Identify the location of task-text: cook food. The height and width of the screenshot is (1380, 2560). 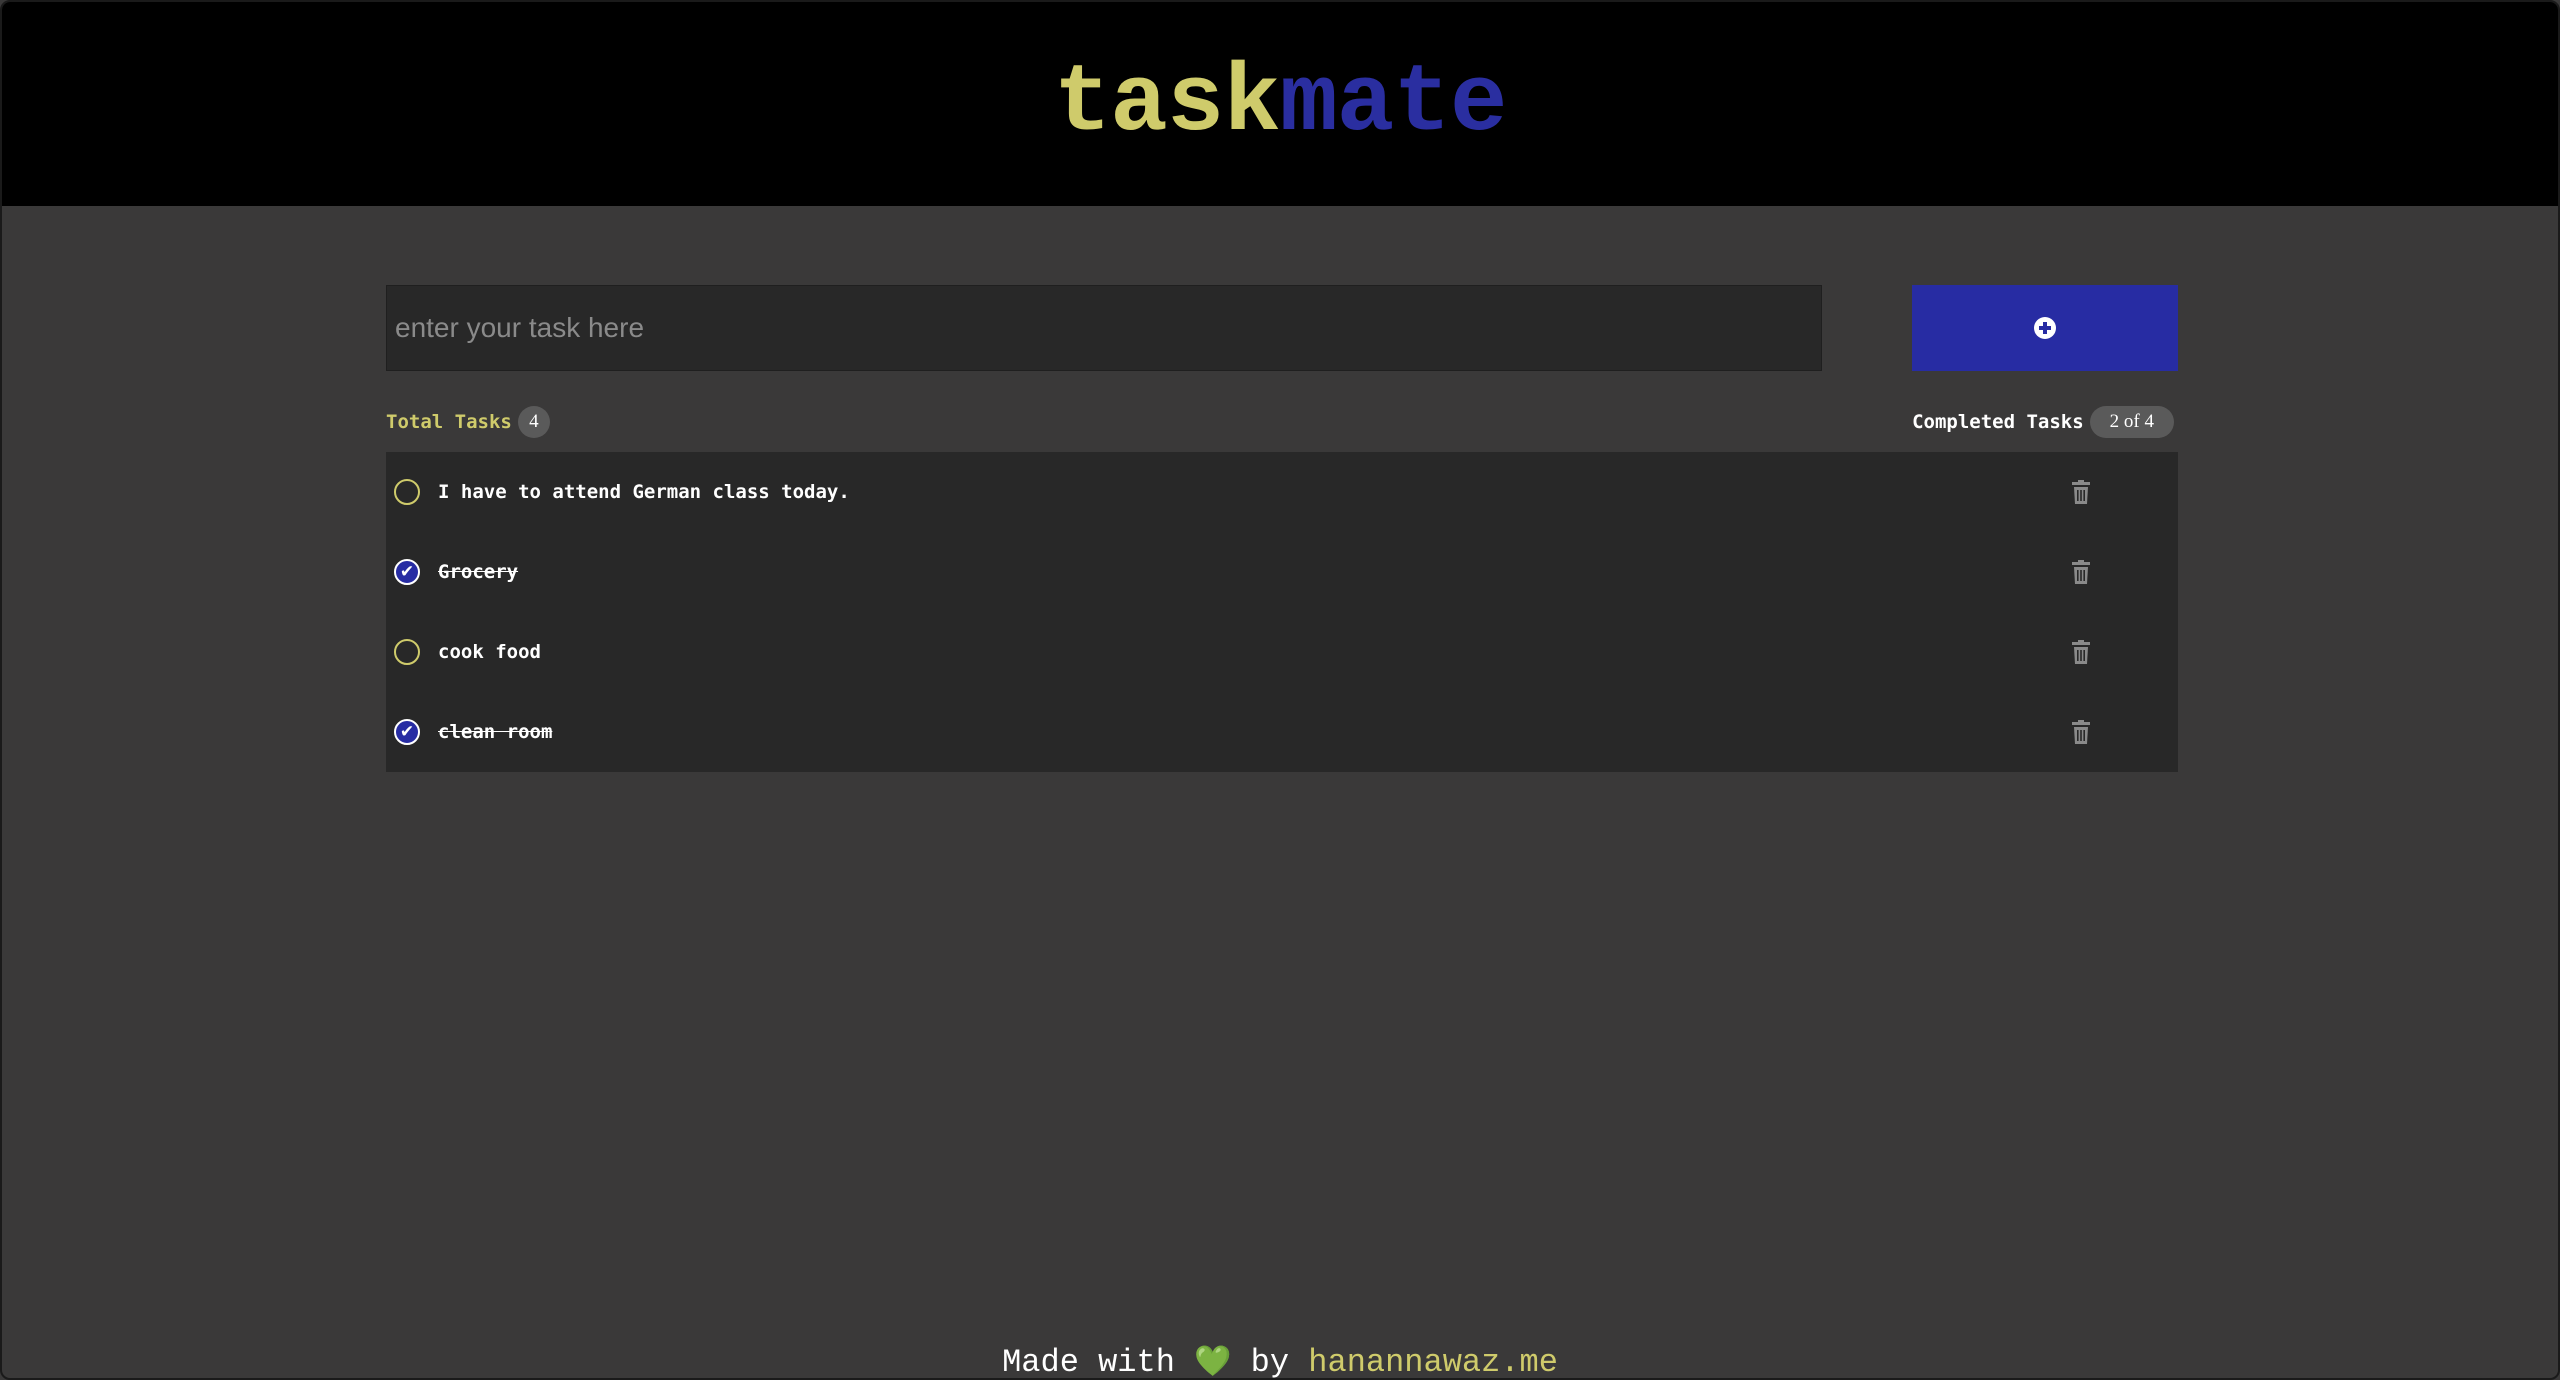
(489, 652).